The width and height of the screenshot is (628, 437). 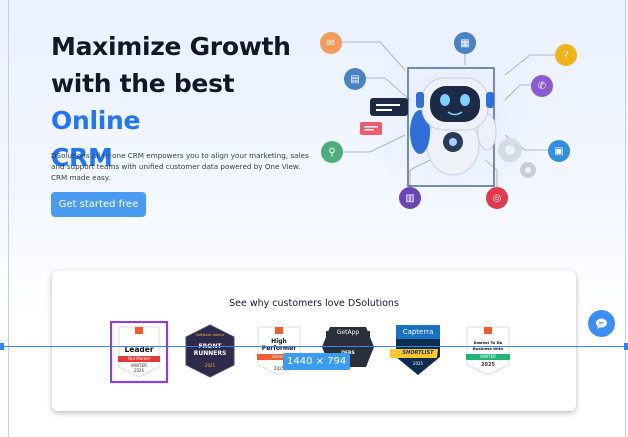 What do you see at coordinates (332, 152) in the screenshot?
I see `search-icon: ⚲` at bounding box center [332, 152].